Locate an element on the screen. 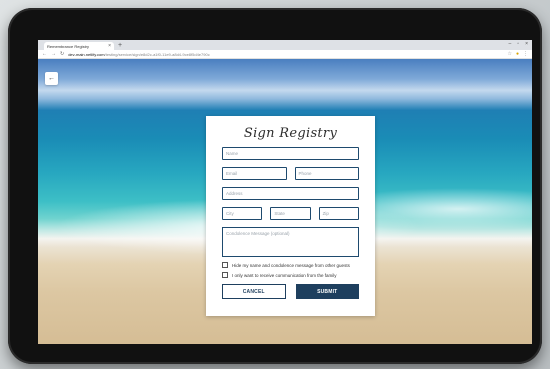 The height and width of the screenshot is (369, 550). form-title: Sign Registry is located at coordinates (290, 133).